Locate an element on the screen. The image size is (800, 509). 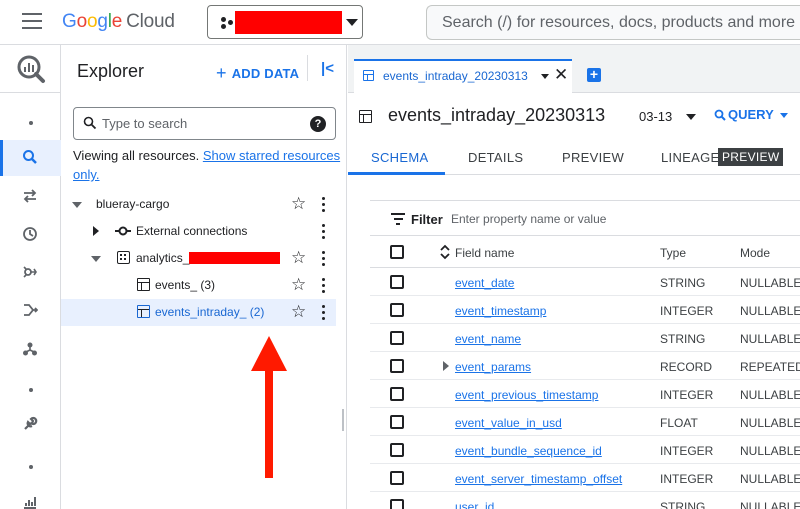
table-row: event_timestamp INTEGER NULLABLE is located at coordinates (585, 310).